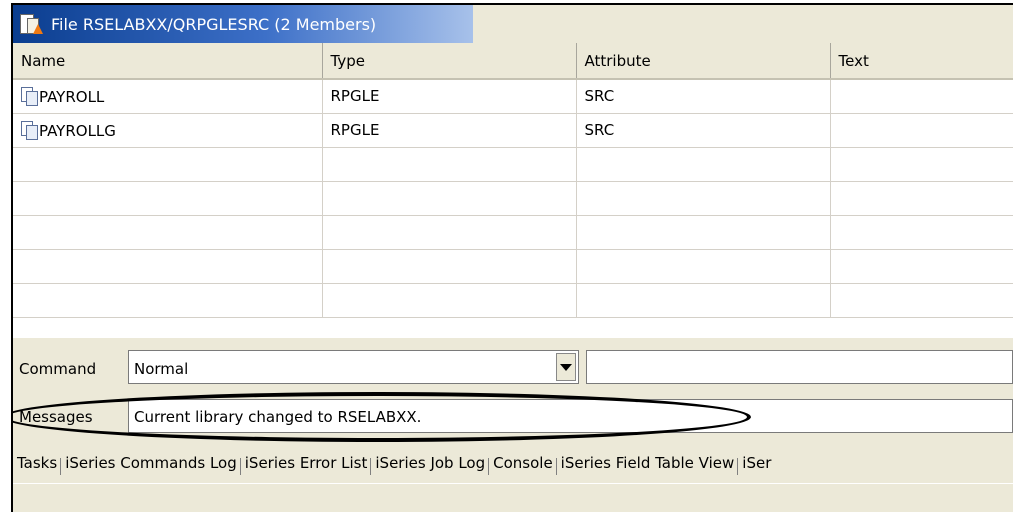  I want to click on status-bar, so click(513, 497).